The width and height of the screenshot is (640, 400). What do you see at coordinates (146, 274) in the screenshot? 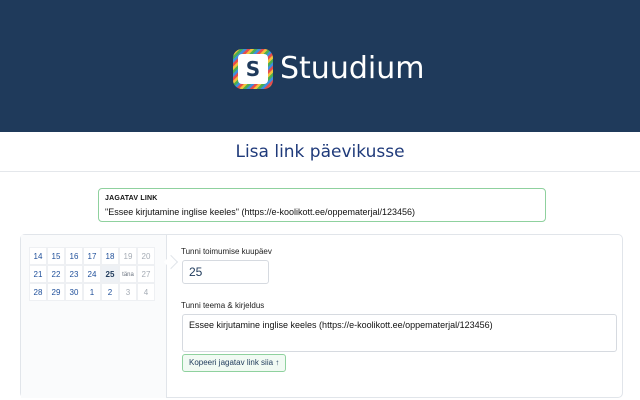
I see `calendar-day: 27` at bounding box center [146, 274].